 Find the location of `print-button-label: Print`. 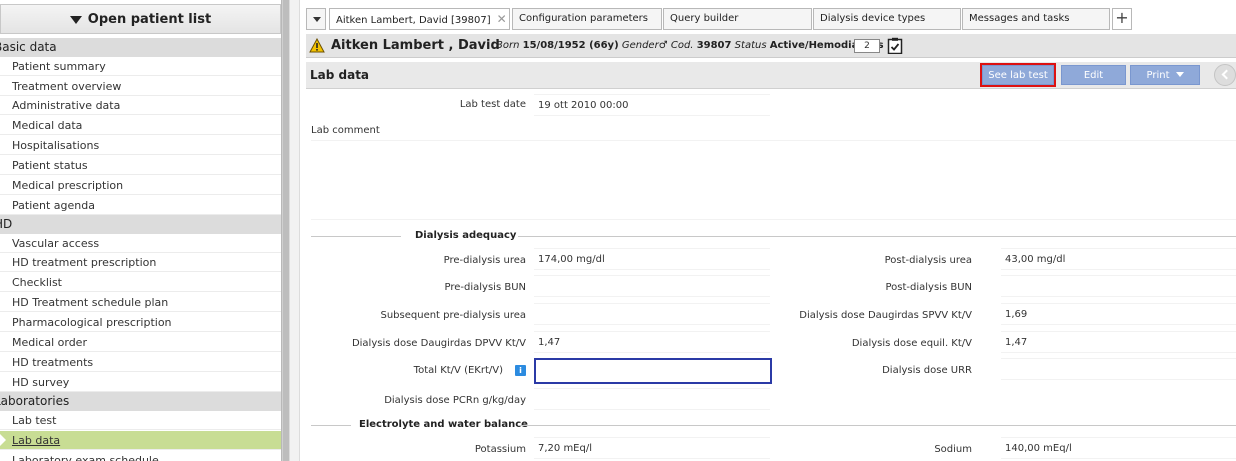

print-button-label: Print is located at coordinates (1158, 75).